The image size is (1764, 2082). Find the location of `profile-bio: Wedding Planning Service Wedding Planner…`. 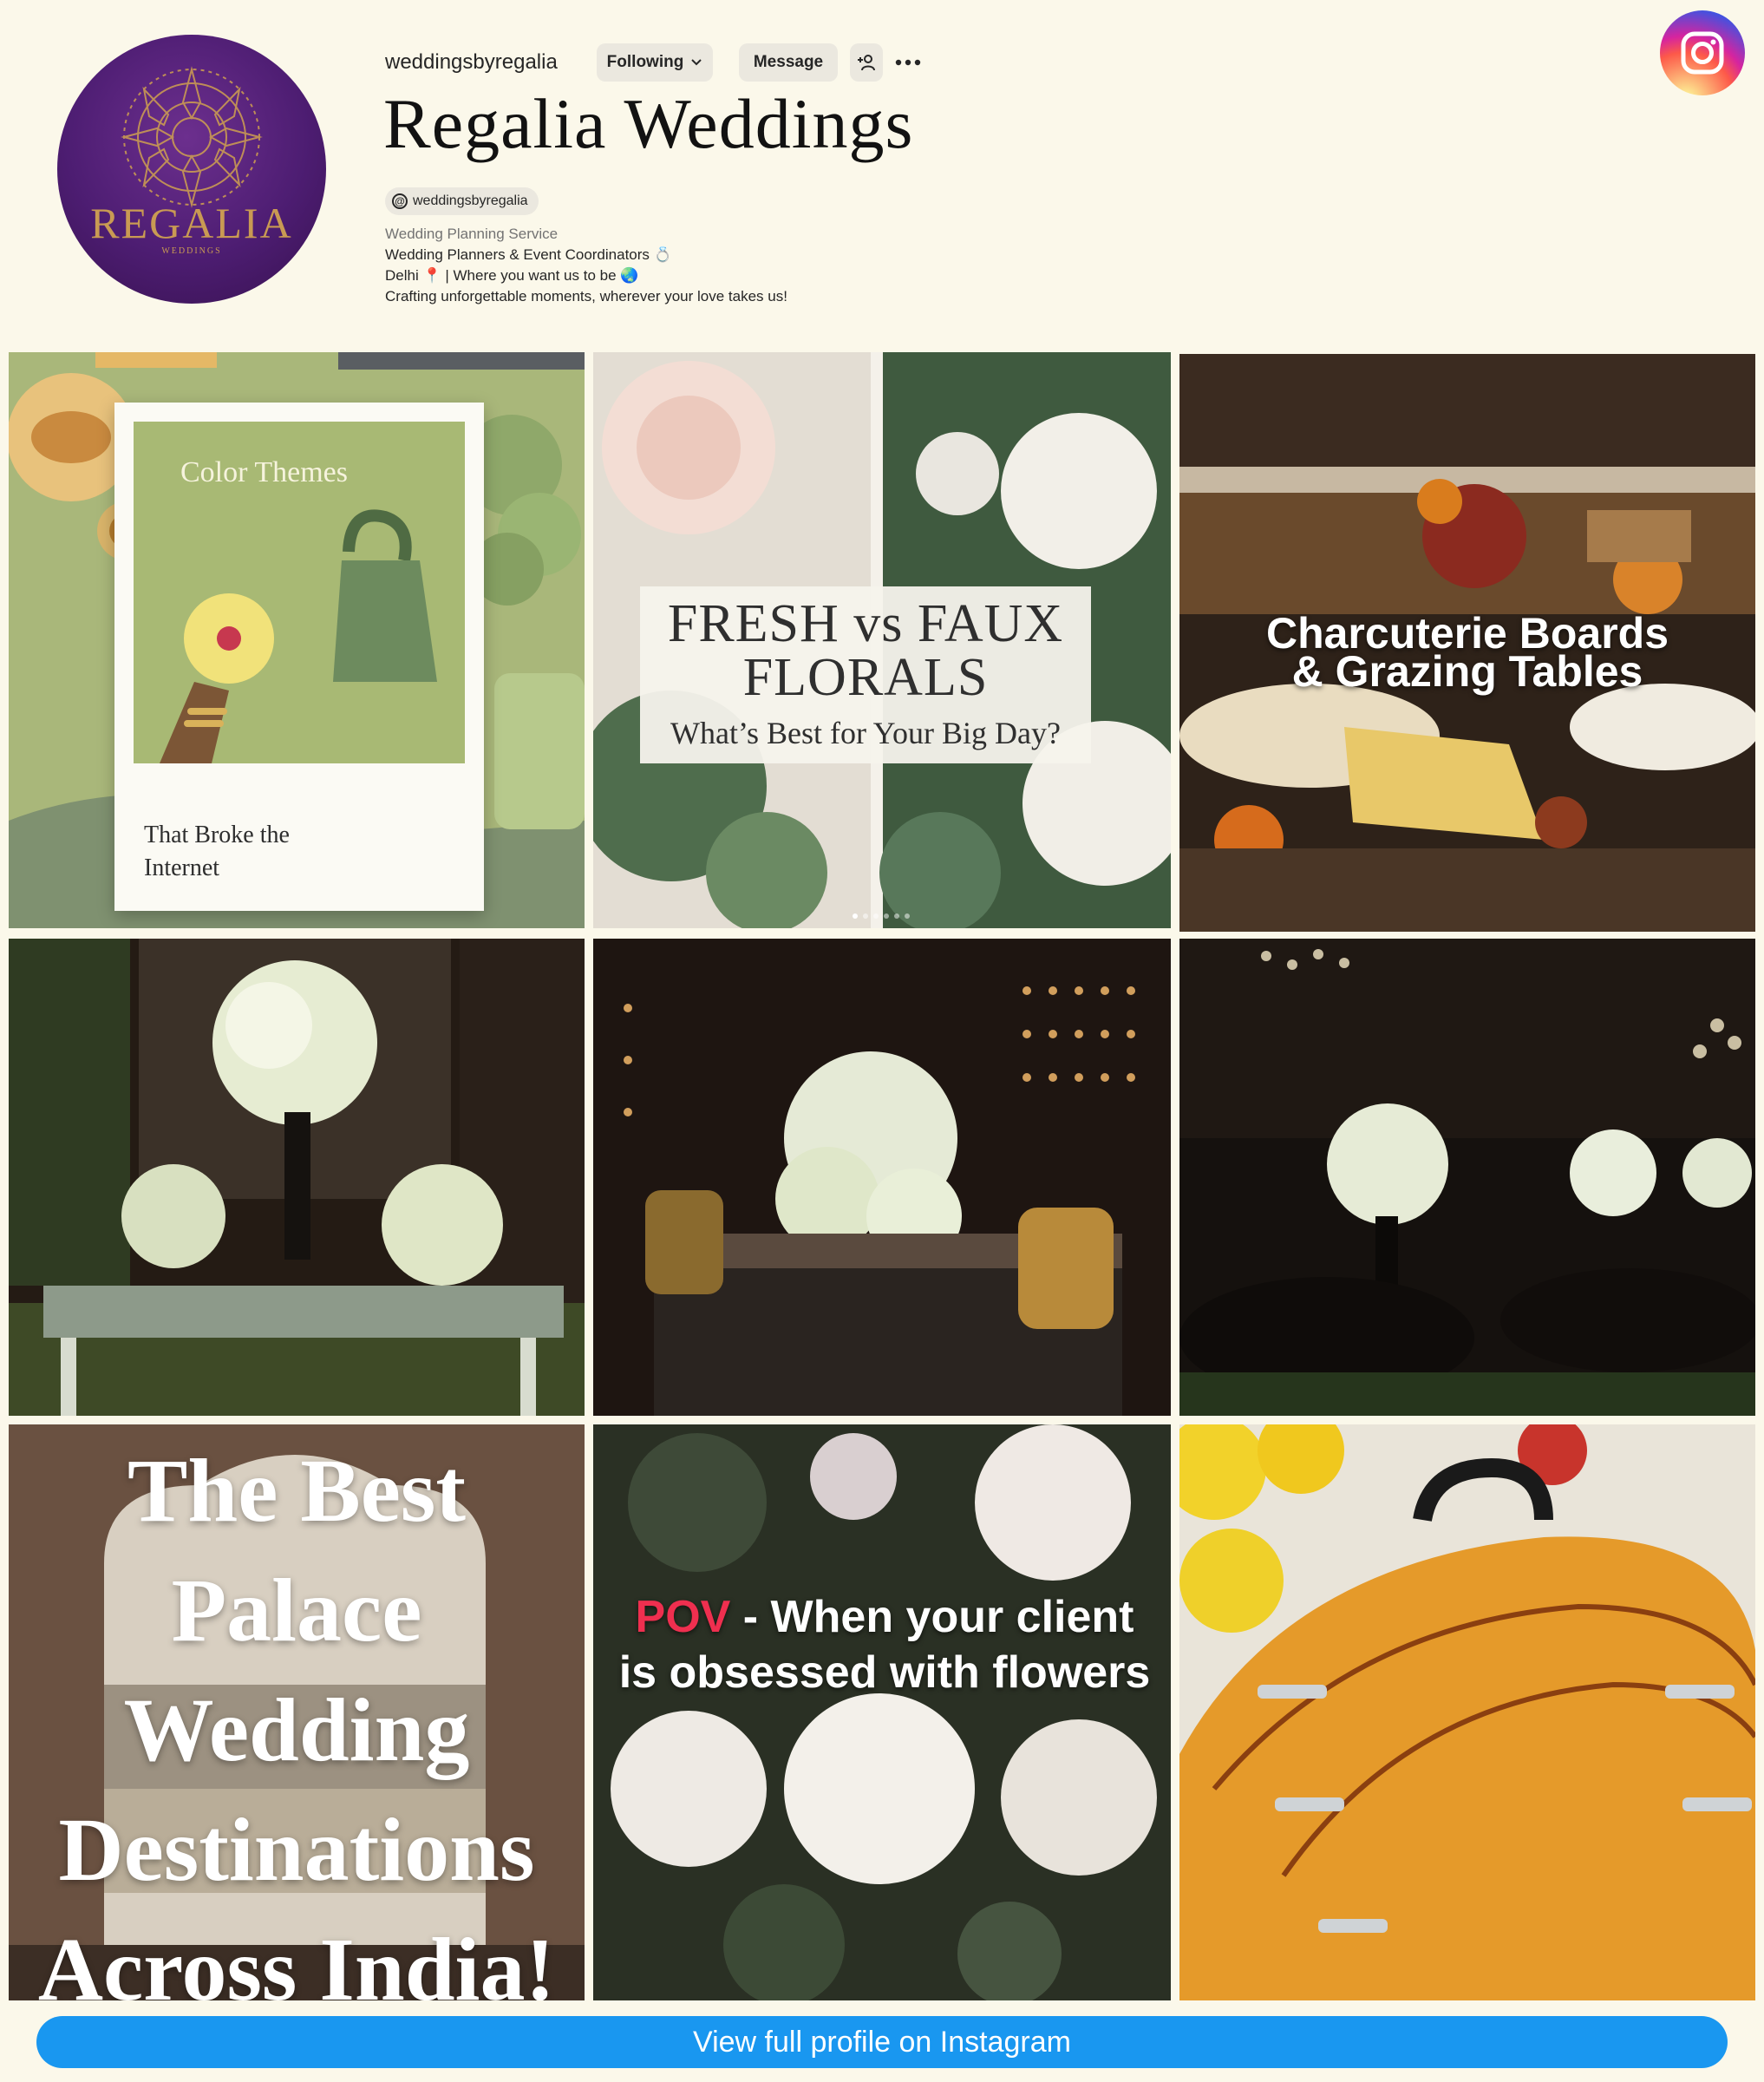

profile-bio: Wedding Planning Service Wedding Planner… is located at coordinates (586, 265).